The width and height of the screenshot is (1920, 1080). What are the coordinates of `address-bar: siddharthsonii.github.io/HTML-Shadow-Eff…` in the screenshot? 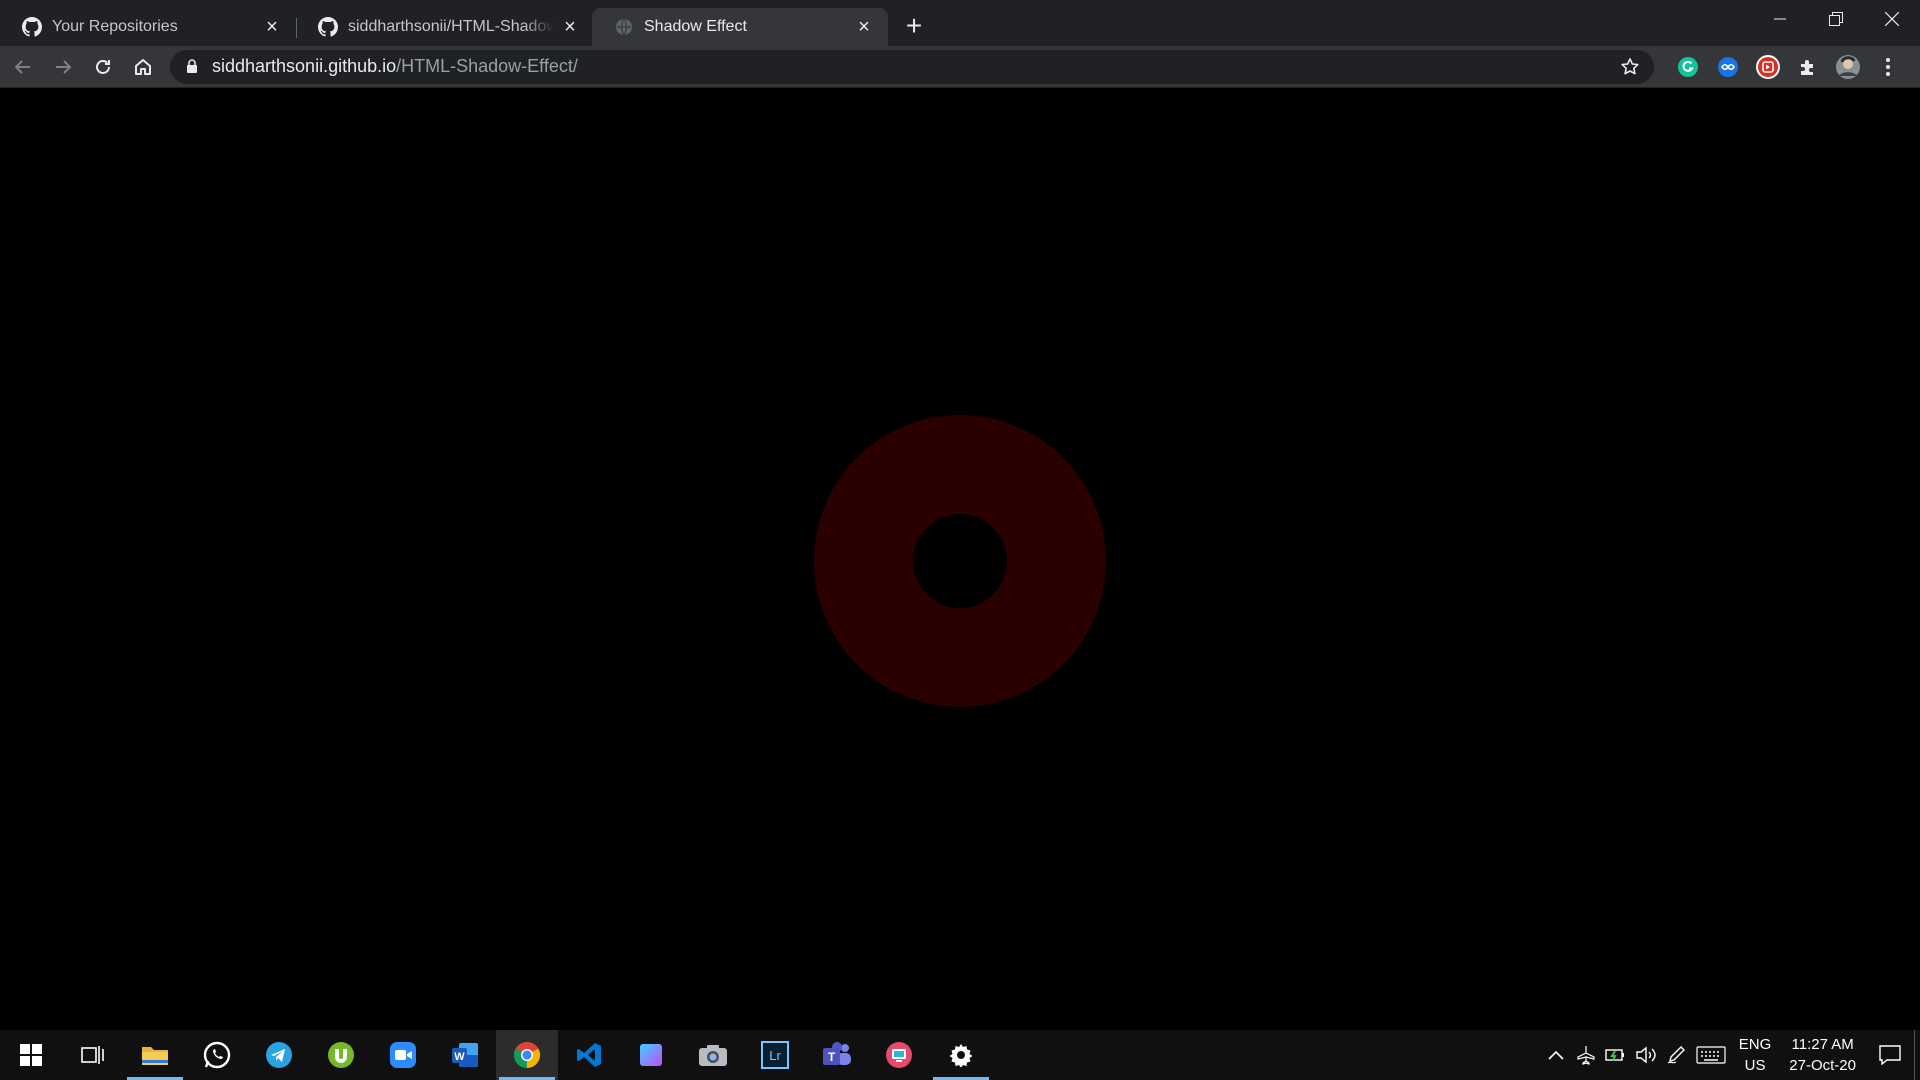 It's located at (912, 66).